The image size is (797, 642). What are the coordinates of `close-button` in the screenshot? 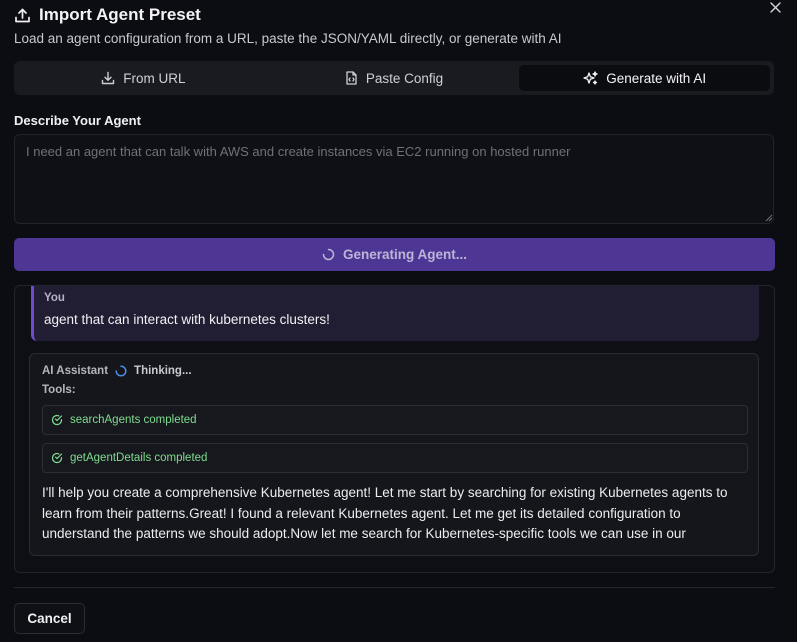 It's located at (775, 7).